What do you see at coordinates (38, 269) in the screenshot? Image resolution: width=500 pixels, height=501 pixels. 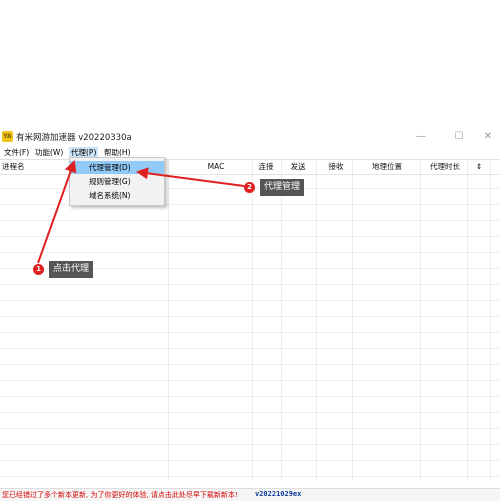 I see `step-1-badge: 1` at bounding box center [38, 269].